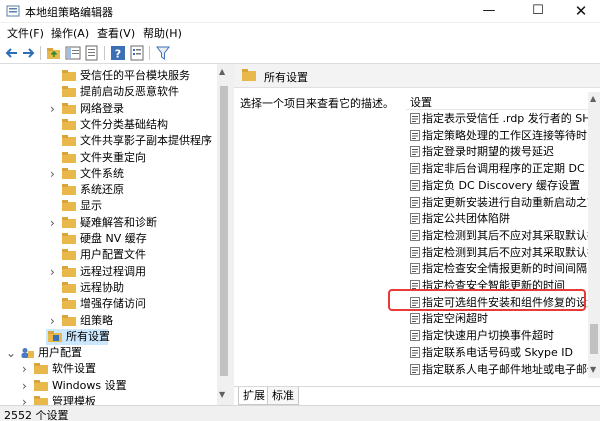 The height and width of the screenshot is (421, 600). Describe the element at coordinates (107, 353) in the screenshot. I see `tree-item: ⌄ 用户配置` at that location.